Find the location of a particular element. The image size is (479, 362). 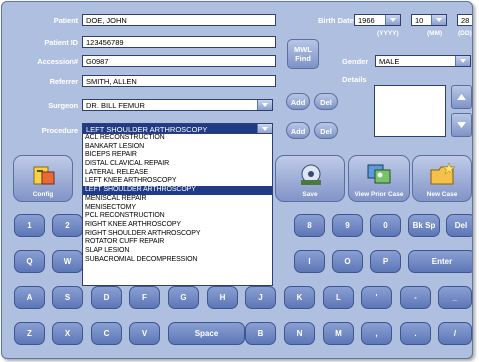

key-row2-4: P is located at coordinates (385, 261).